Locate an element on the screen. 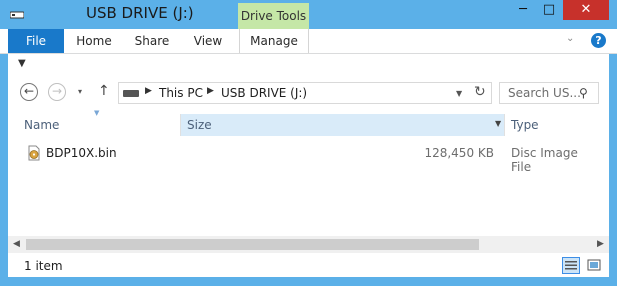 The height and width of the screenshot is (286, 617). up-icon: ↑ is located at coordinates (104, 91).